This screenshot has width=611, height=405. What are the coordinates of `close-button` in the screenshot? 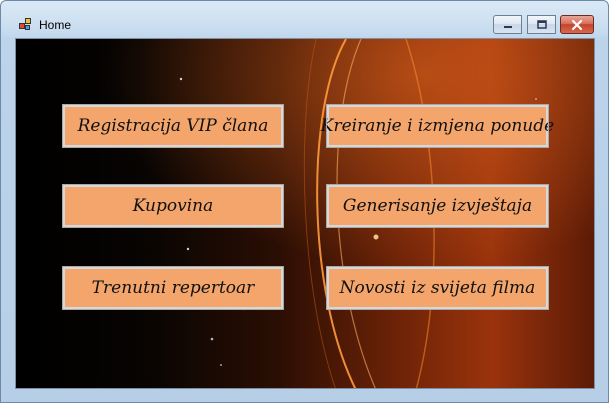 It's located at (577, 24).